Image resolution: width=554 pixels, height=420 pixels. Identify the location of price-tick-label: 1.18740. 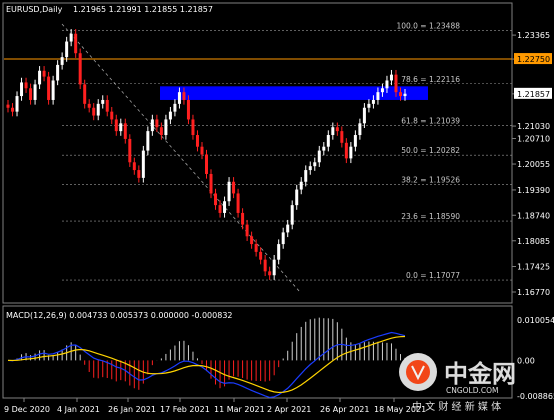
(533, 215).